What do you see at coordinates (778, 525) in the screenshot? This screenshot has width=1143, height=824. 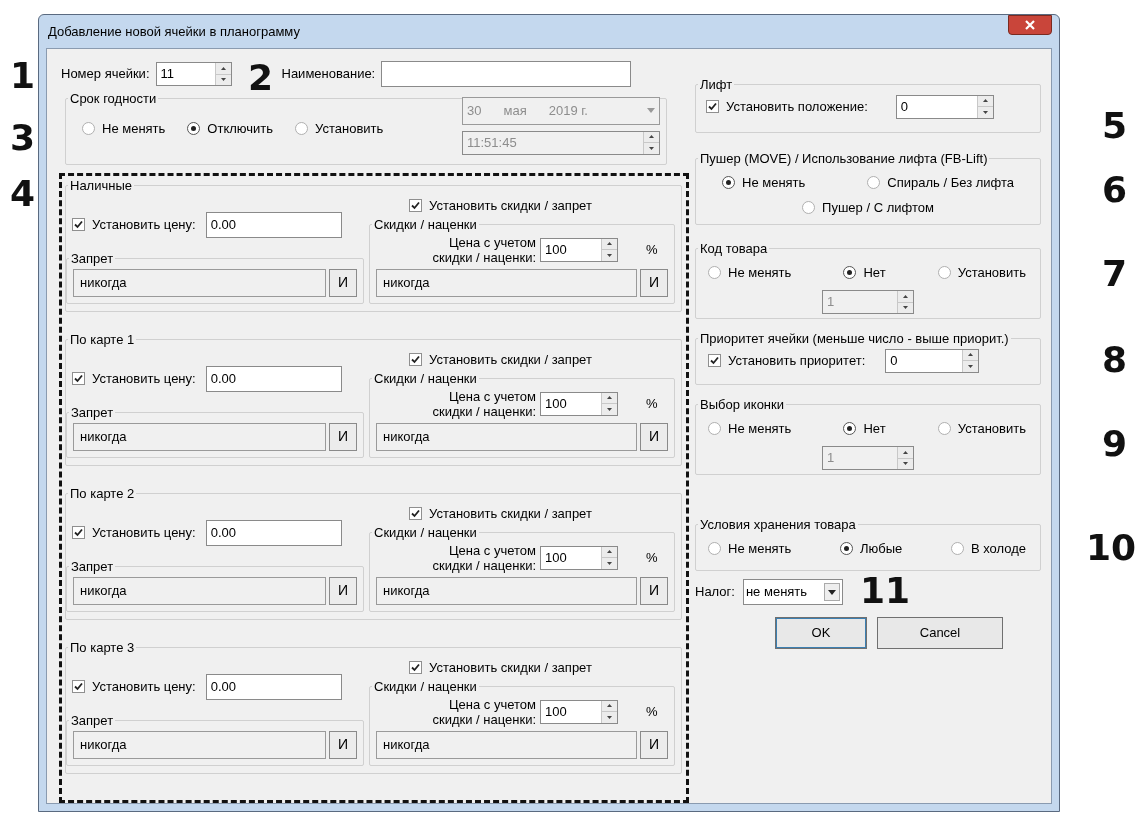 I see `group-title: Условия хранения товара` at bounding box center [778, 525].